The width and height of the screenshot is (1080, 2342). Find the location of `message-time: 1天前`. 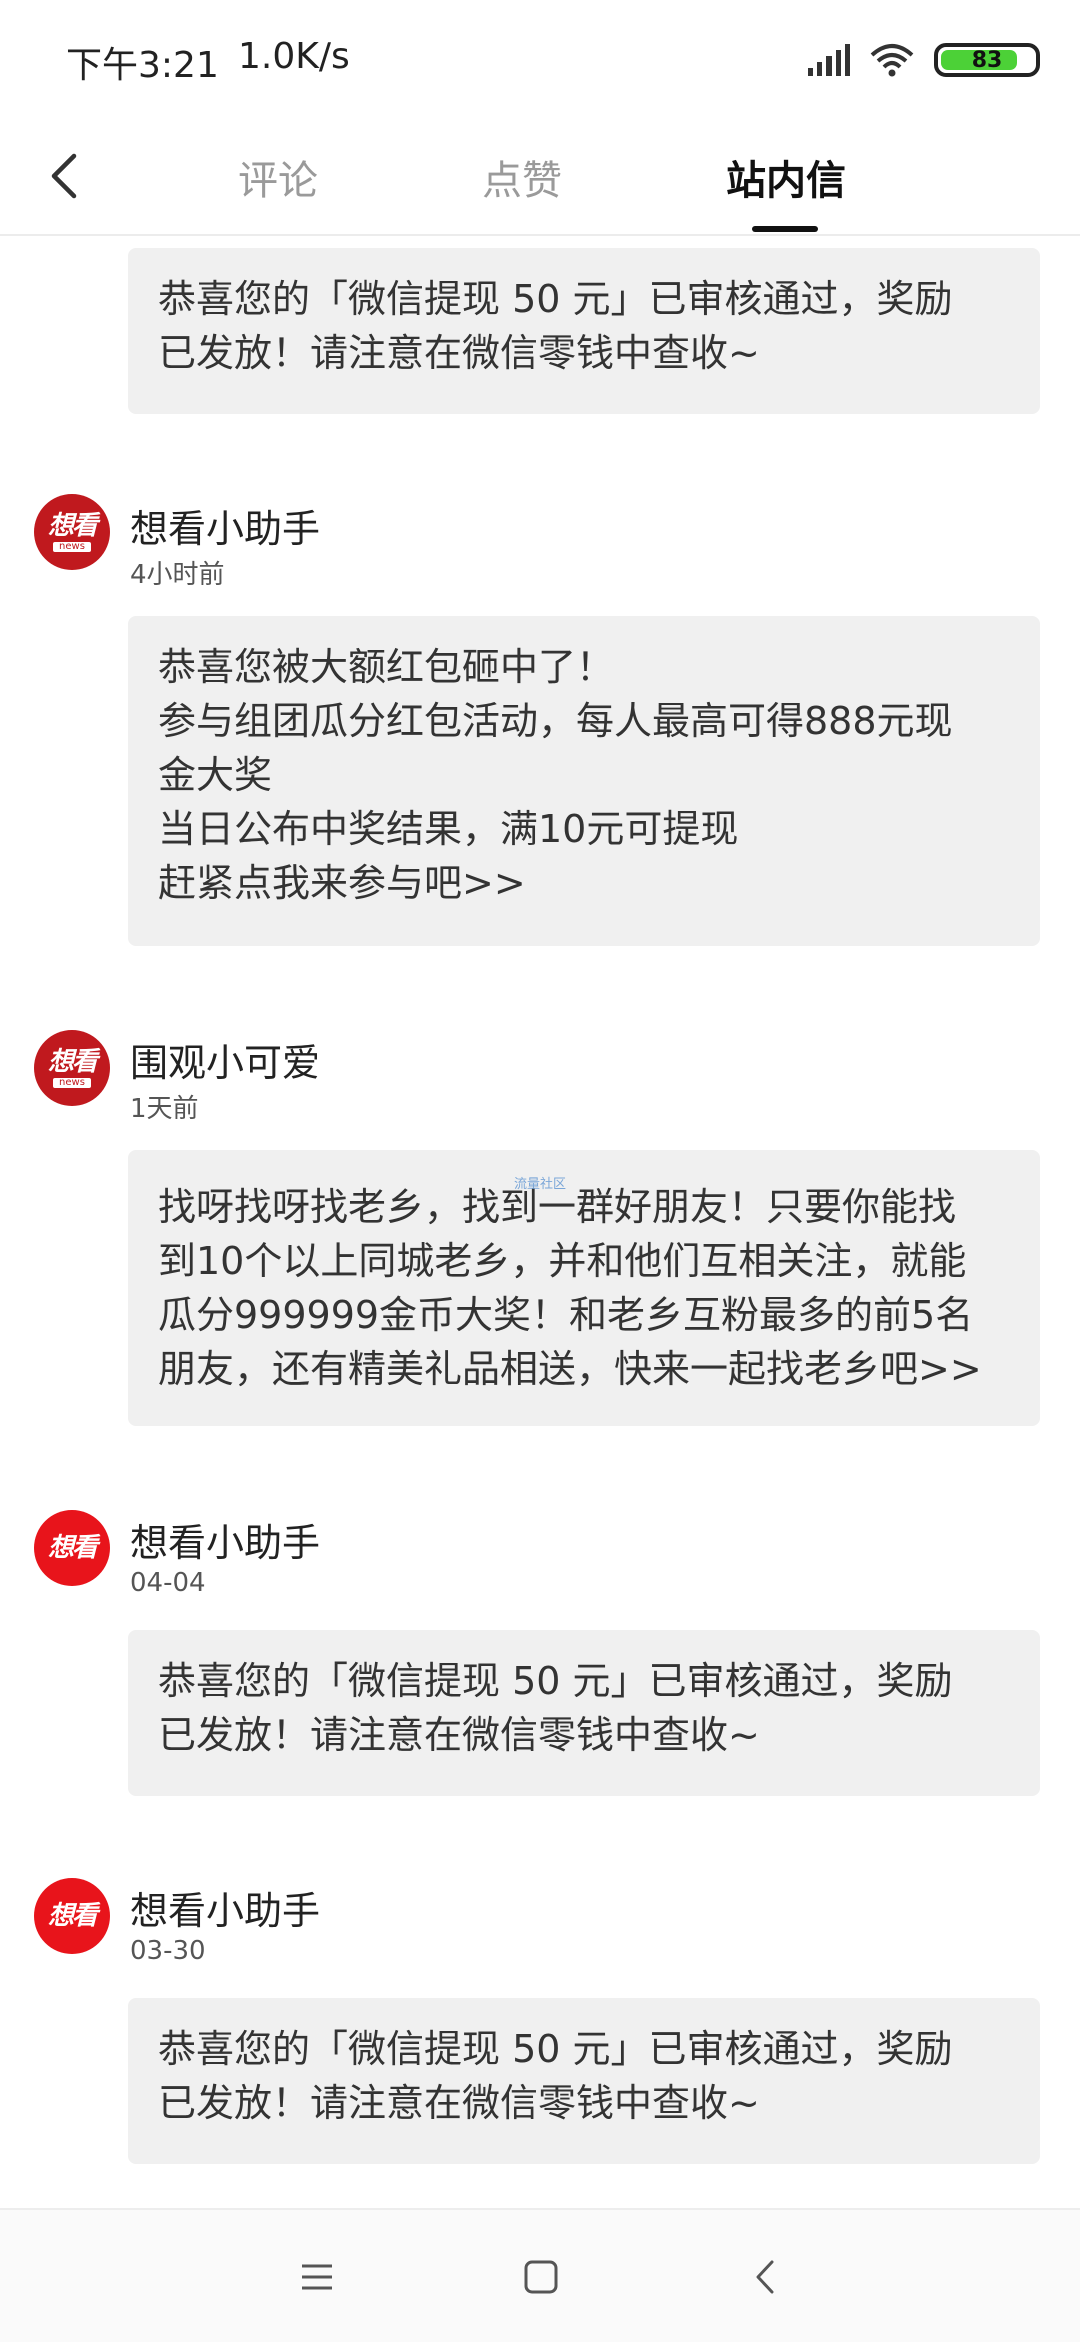

message-time: 1天前 is located at coordinates (164, 1109).